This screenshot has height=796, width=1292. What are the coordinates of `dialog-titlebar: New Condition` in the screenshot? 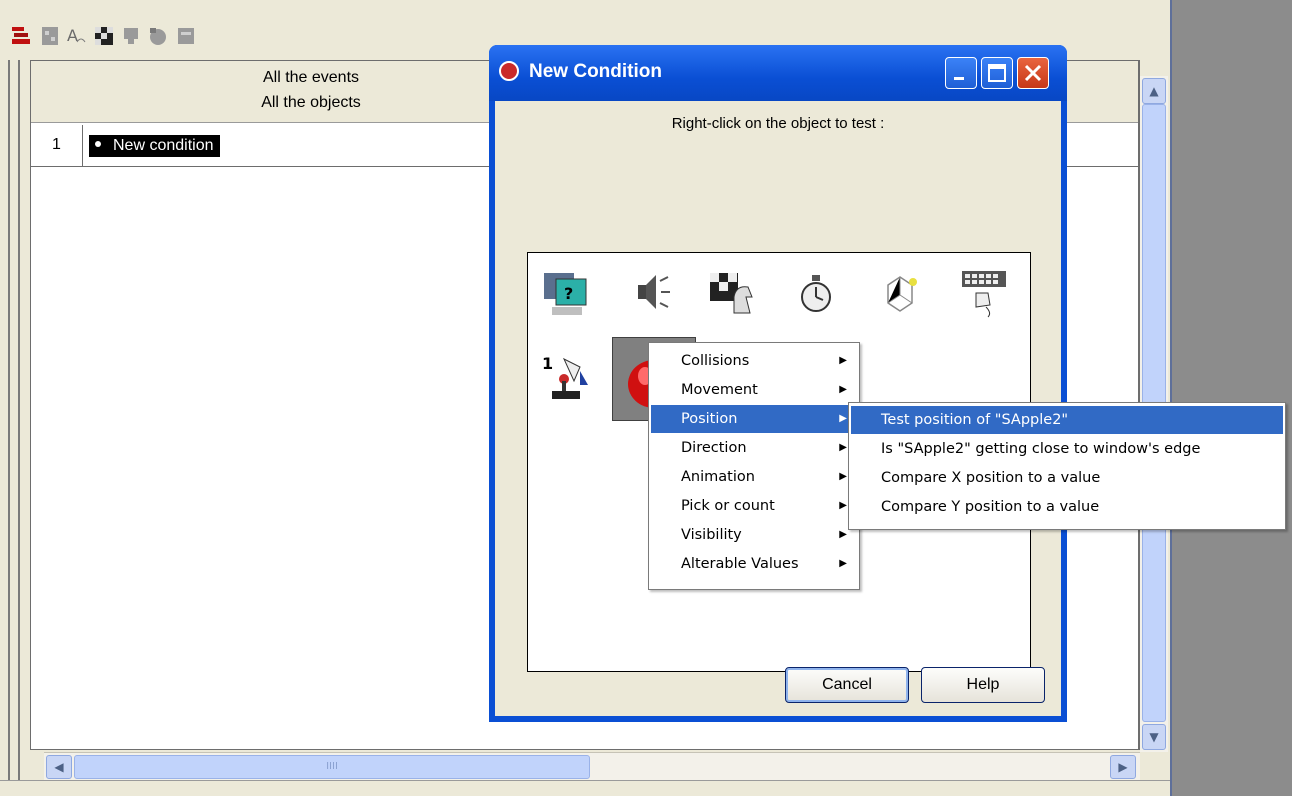 It's located at (778, 73).